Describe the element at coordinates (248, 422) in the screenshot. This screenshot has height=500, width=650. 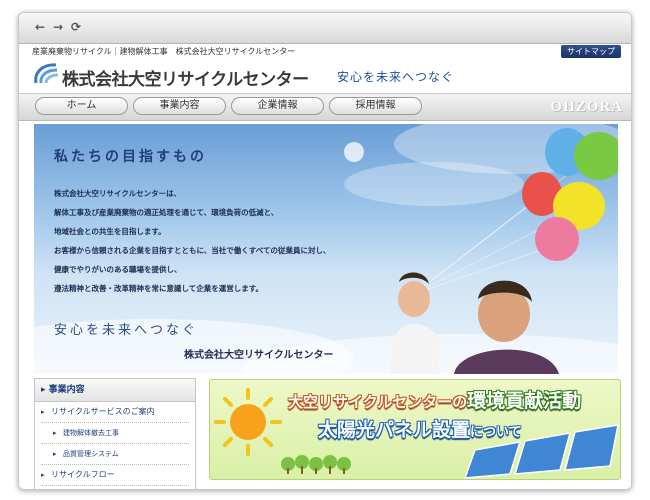
I see `sun-icon` at that location.